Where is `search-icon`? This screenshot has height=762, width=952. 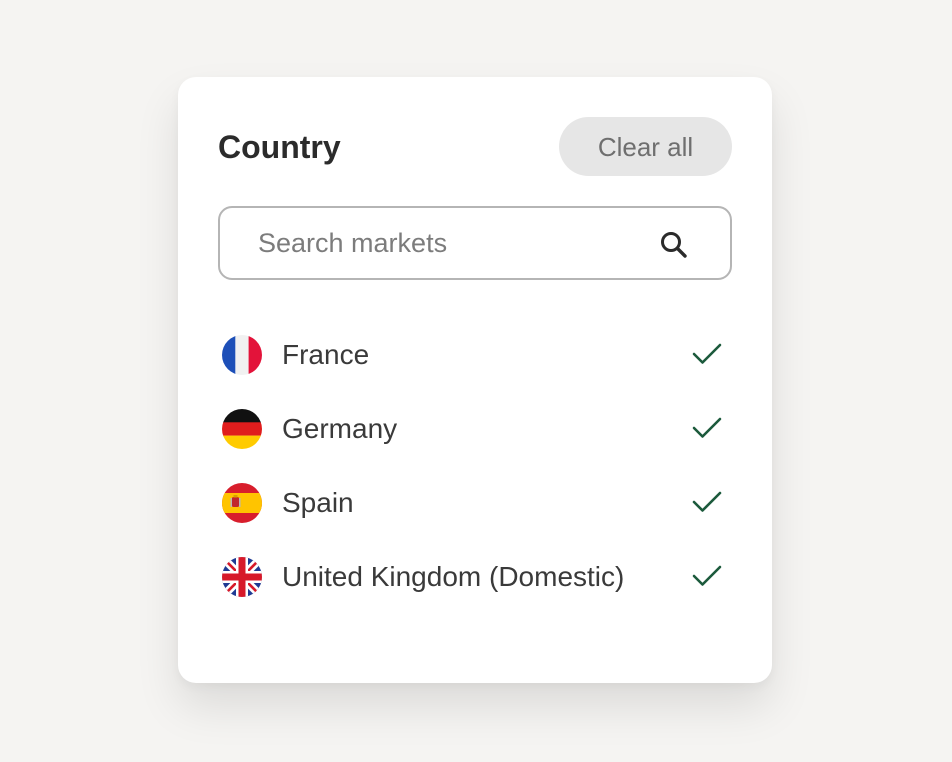
search-icon is located at coordinates (674, 245).